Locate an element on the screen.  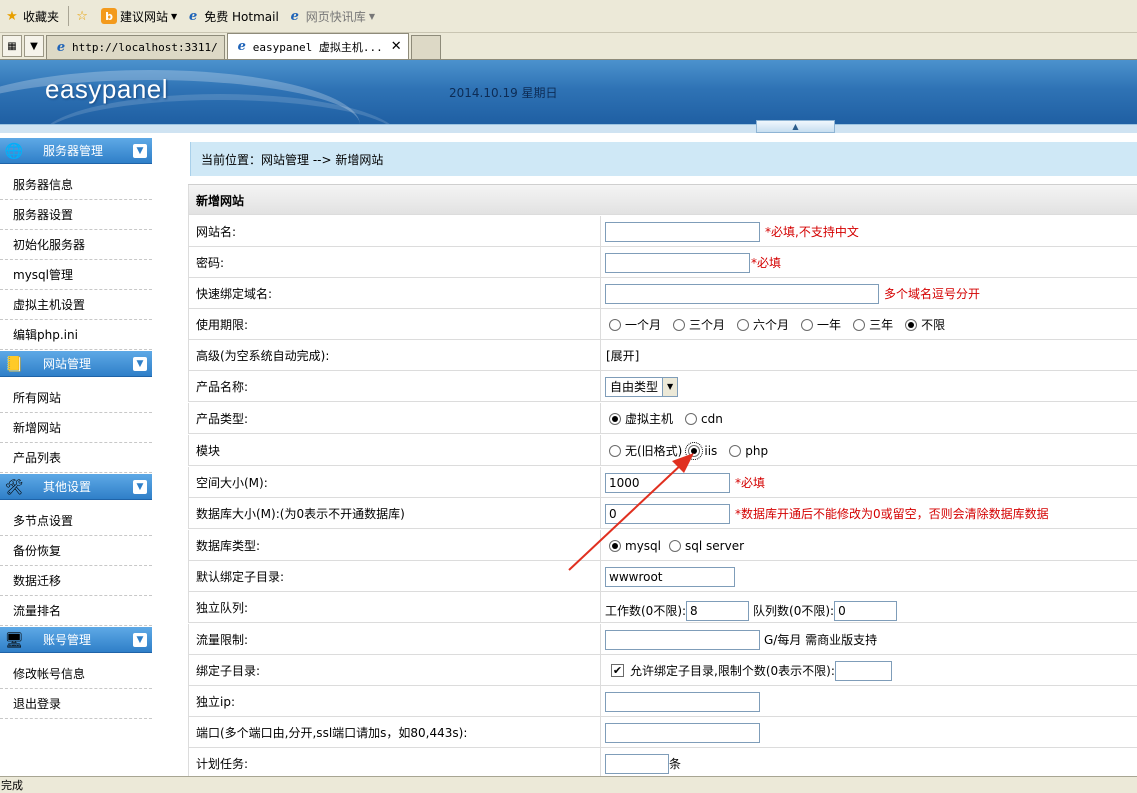
subdir-label: 默认绑定子目录: is located at coordinates (394, 576).